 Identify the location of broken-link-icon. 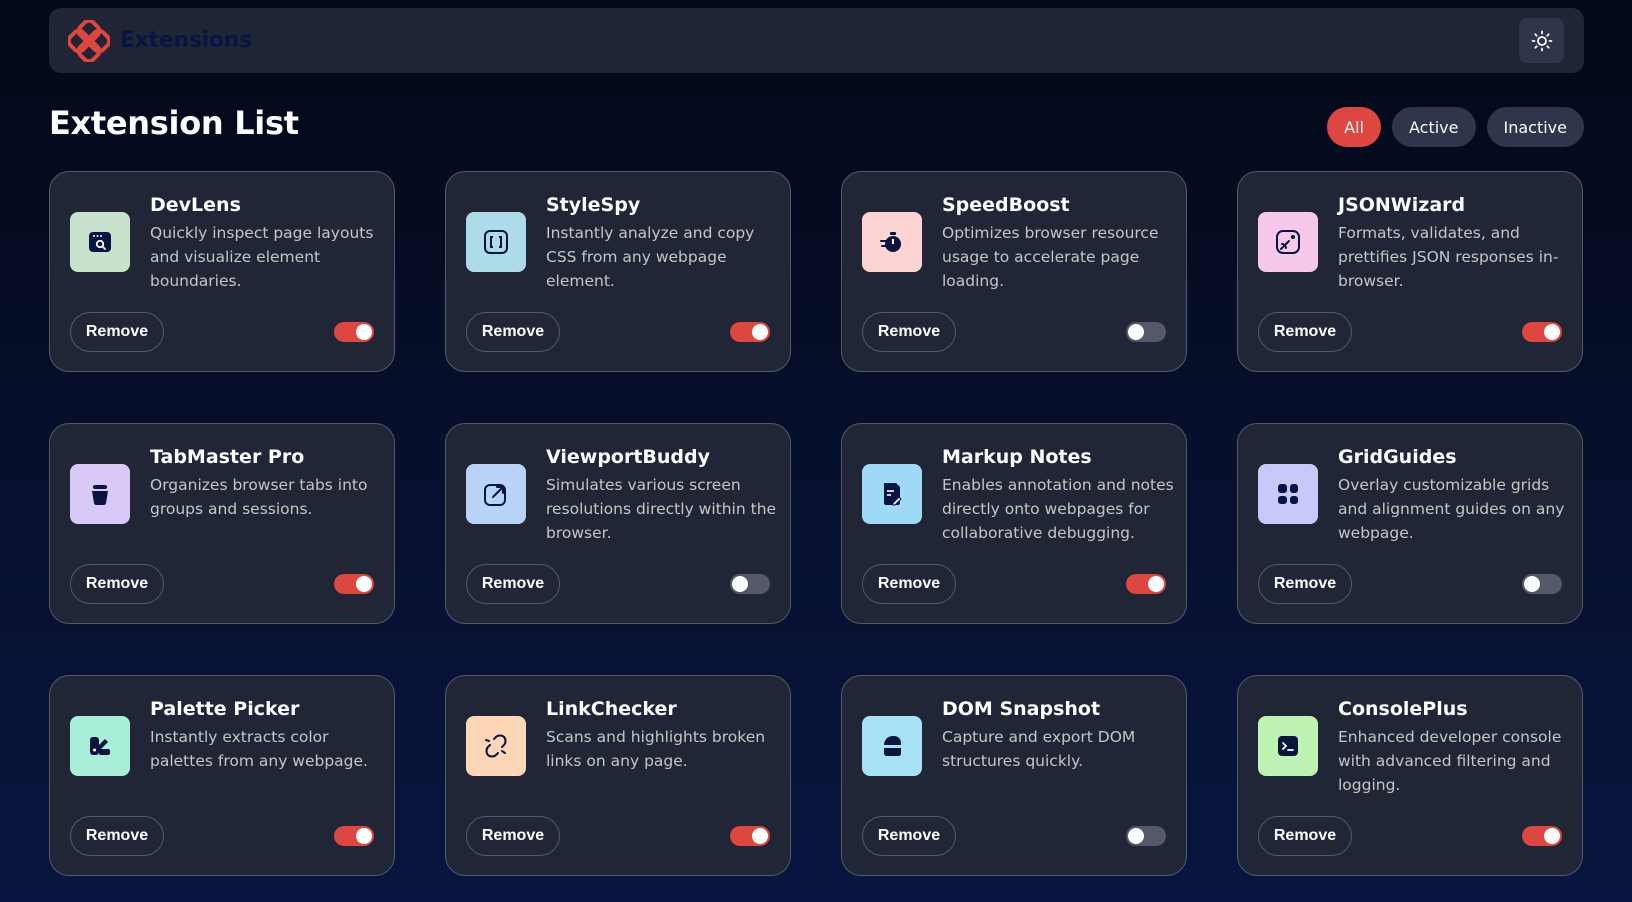
(496, 746).